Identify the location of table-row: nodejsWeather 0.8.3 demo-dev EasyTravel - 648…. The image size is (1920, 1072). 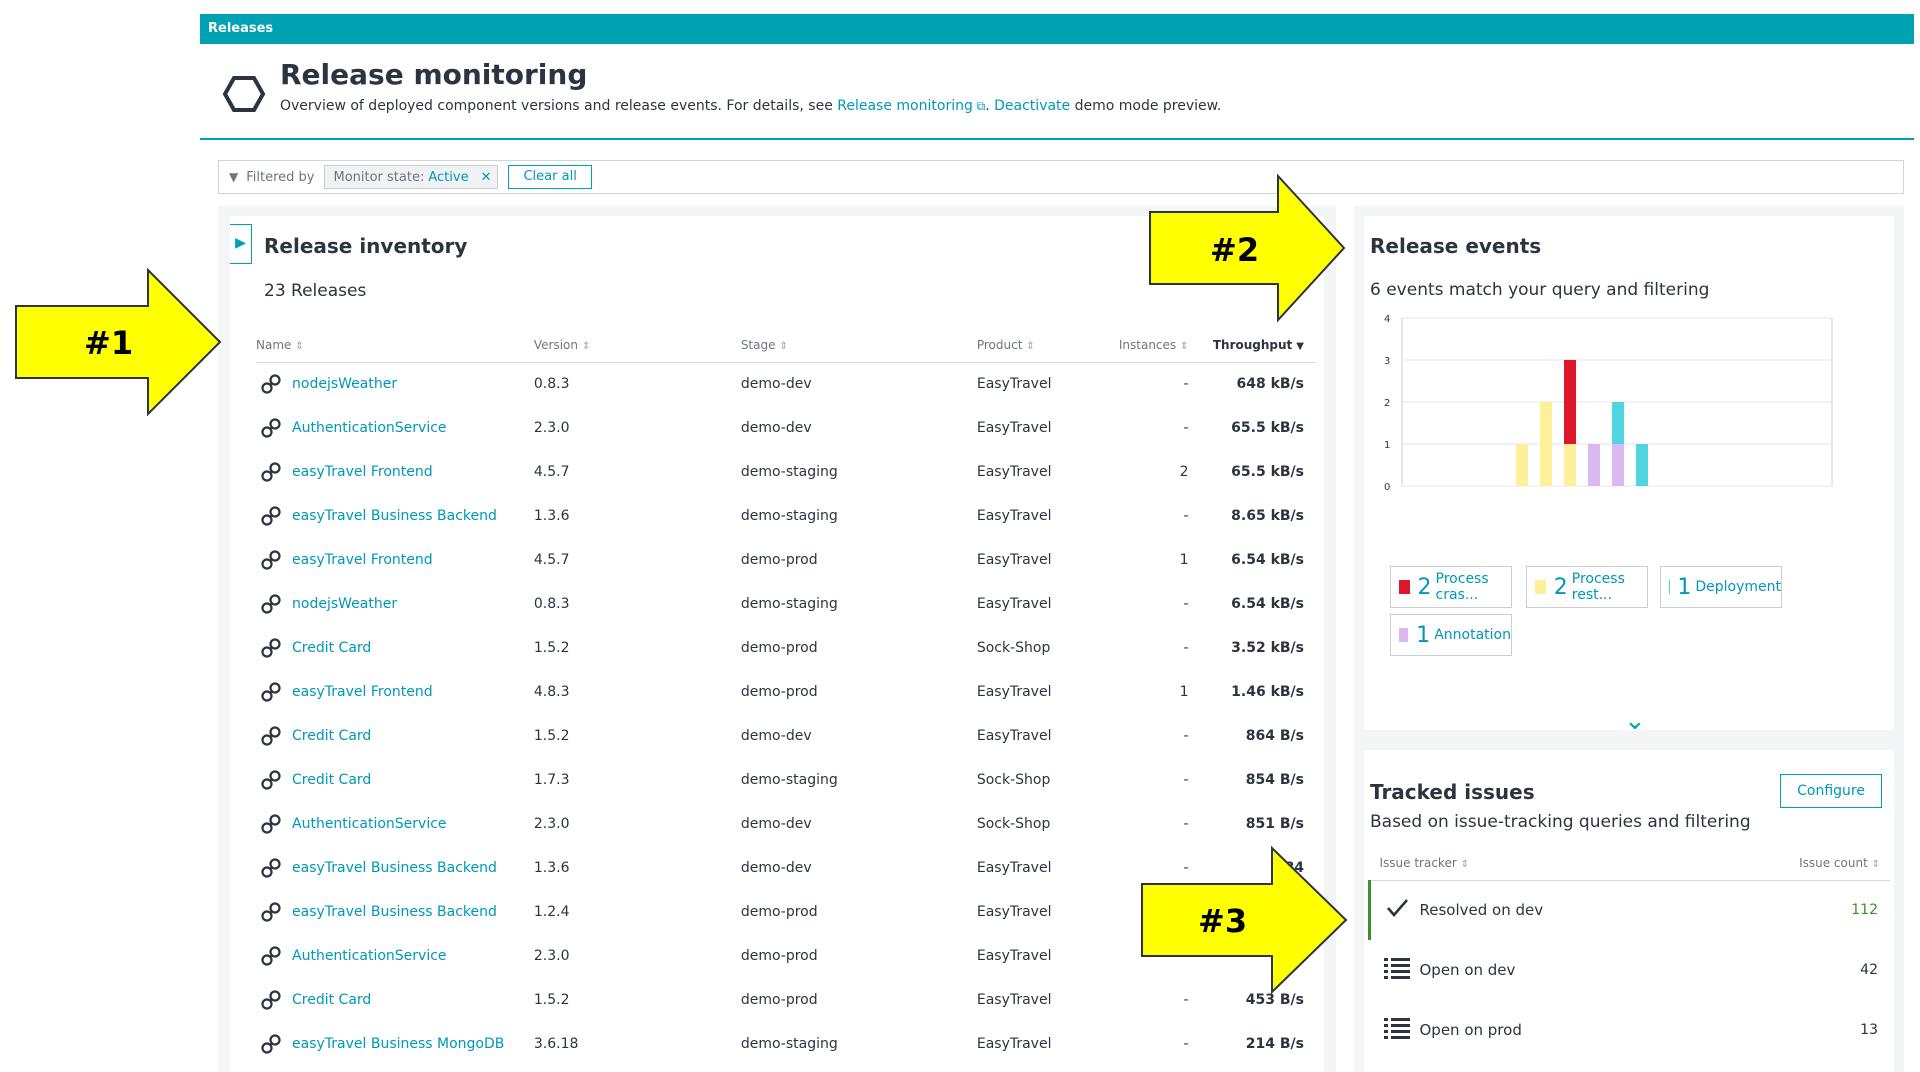
(786, 384).